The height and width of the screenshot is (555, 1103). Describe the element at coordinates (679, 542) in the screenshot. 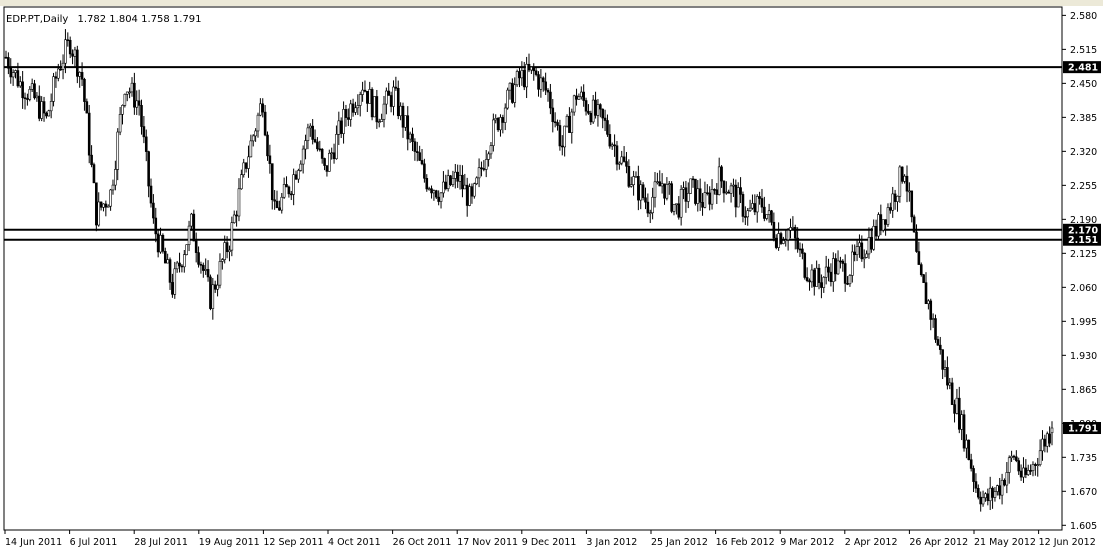

I see `x-tick-label: 25 Jan 2012` at that location.